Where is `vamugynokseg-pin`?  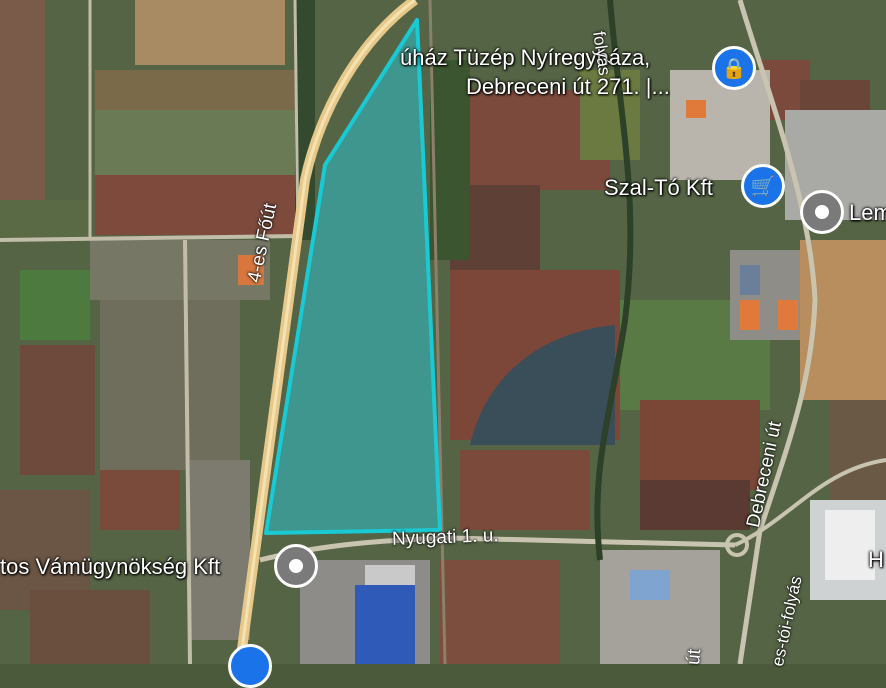
vamugynokseg-pin is located at coordinates (296, 566).